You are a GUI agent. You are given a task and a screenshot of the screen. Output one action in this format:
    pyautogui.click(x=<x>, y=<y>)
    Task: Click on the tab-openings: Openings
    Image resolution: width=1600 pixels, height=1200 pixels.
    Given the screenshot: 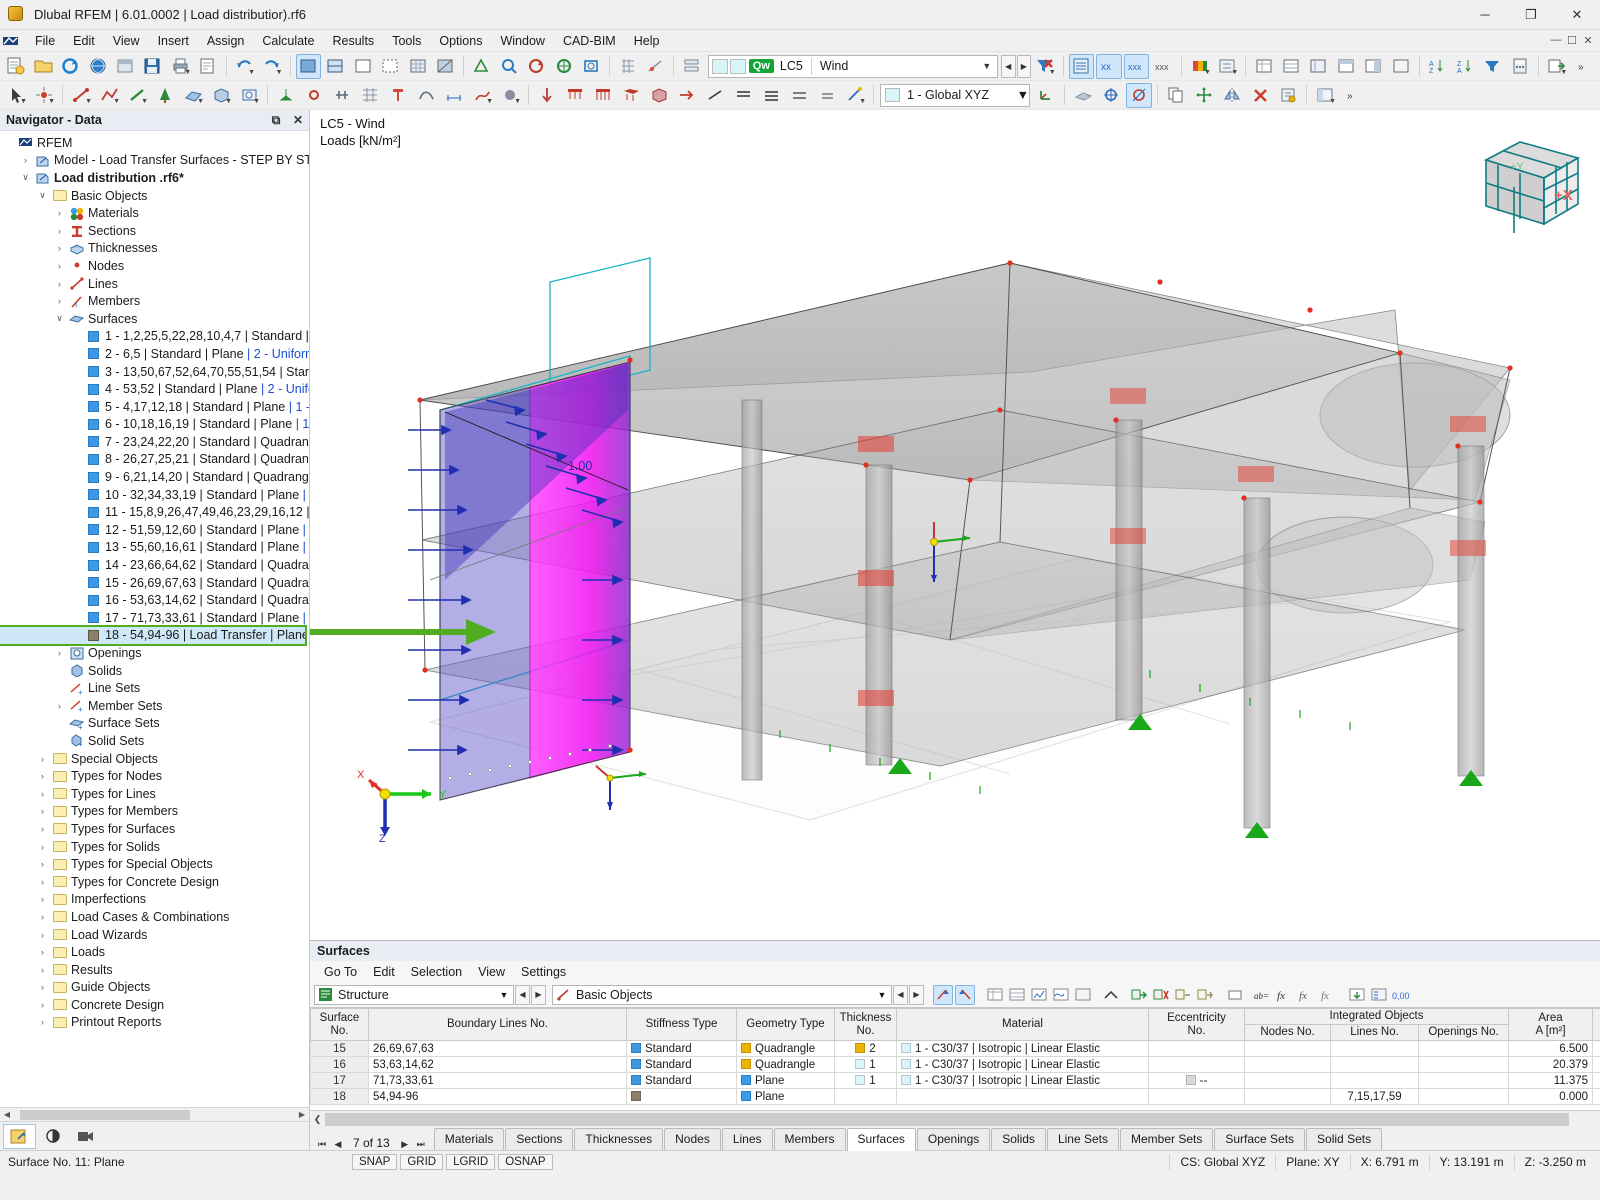 What is the action you would take?
    pyautogui.click(x=953, y=1139)
    